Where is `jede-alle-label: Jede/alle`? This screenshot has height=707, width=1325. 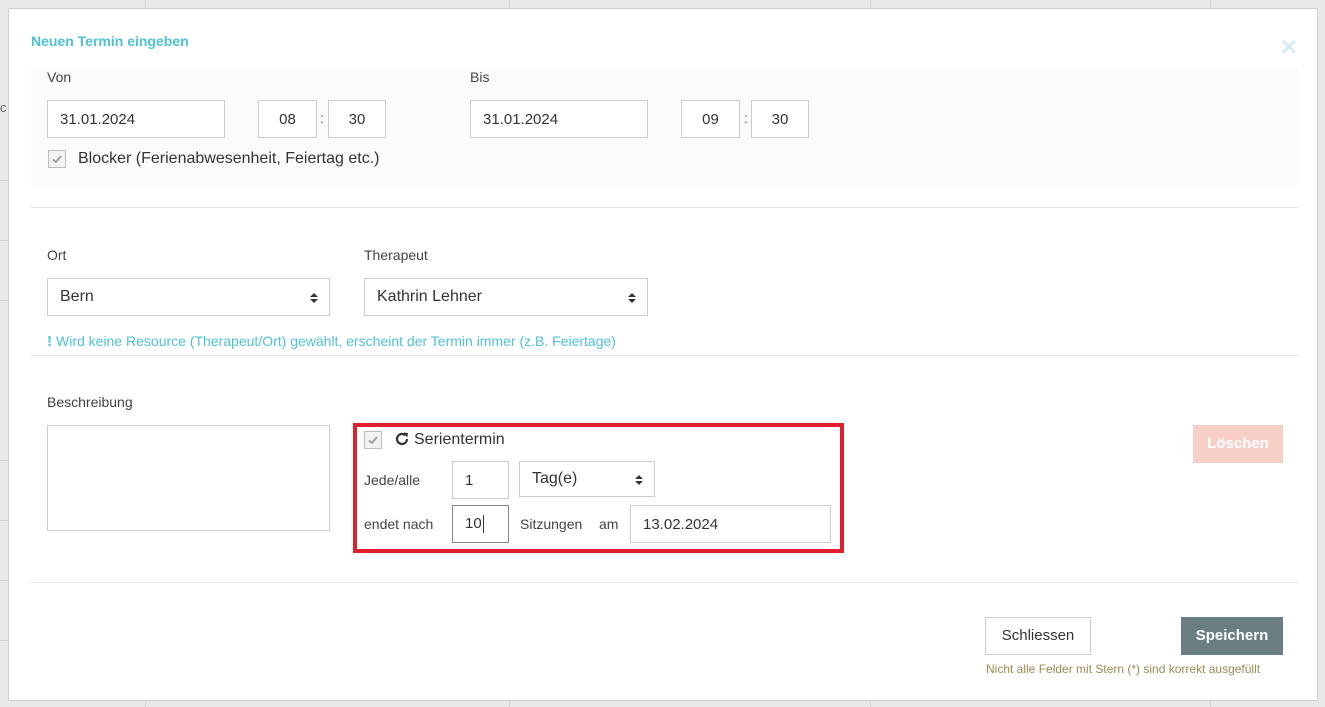 jede-alle-label: Jede/alle is located at coordinates (392, 480).